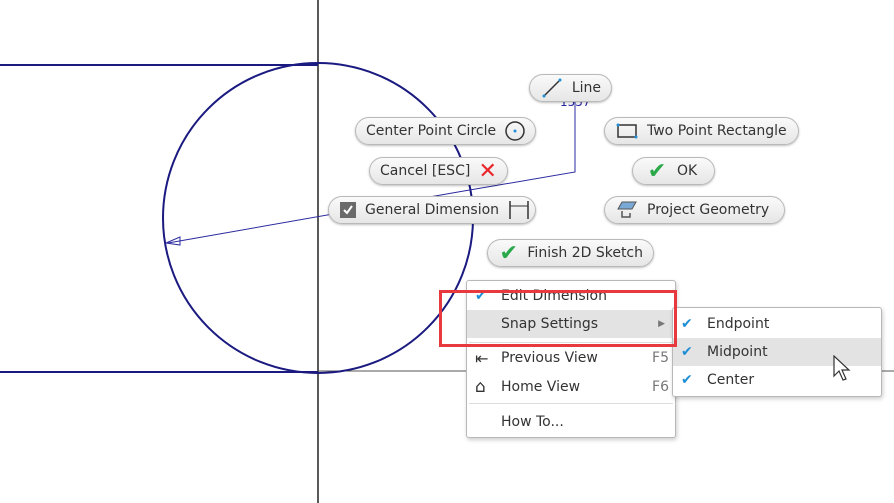 The image size is (894, 503). Describe the element at coordinates (480, 387) in the screenshot. I see `home-icon: ⌂` at that location.